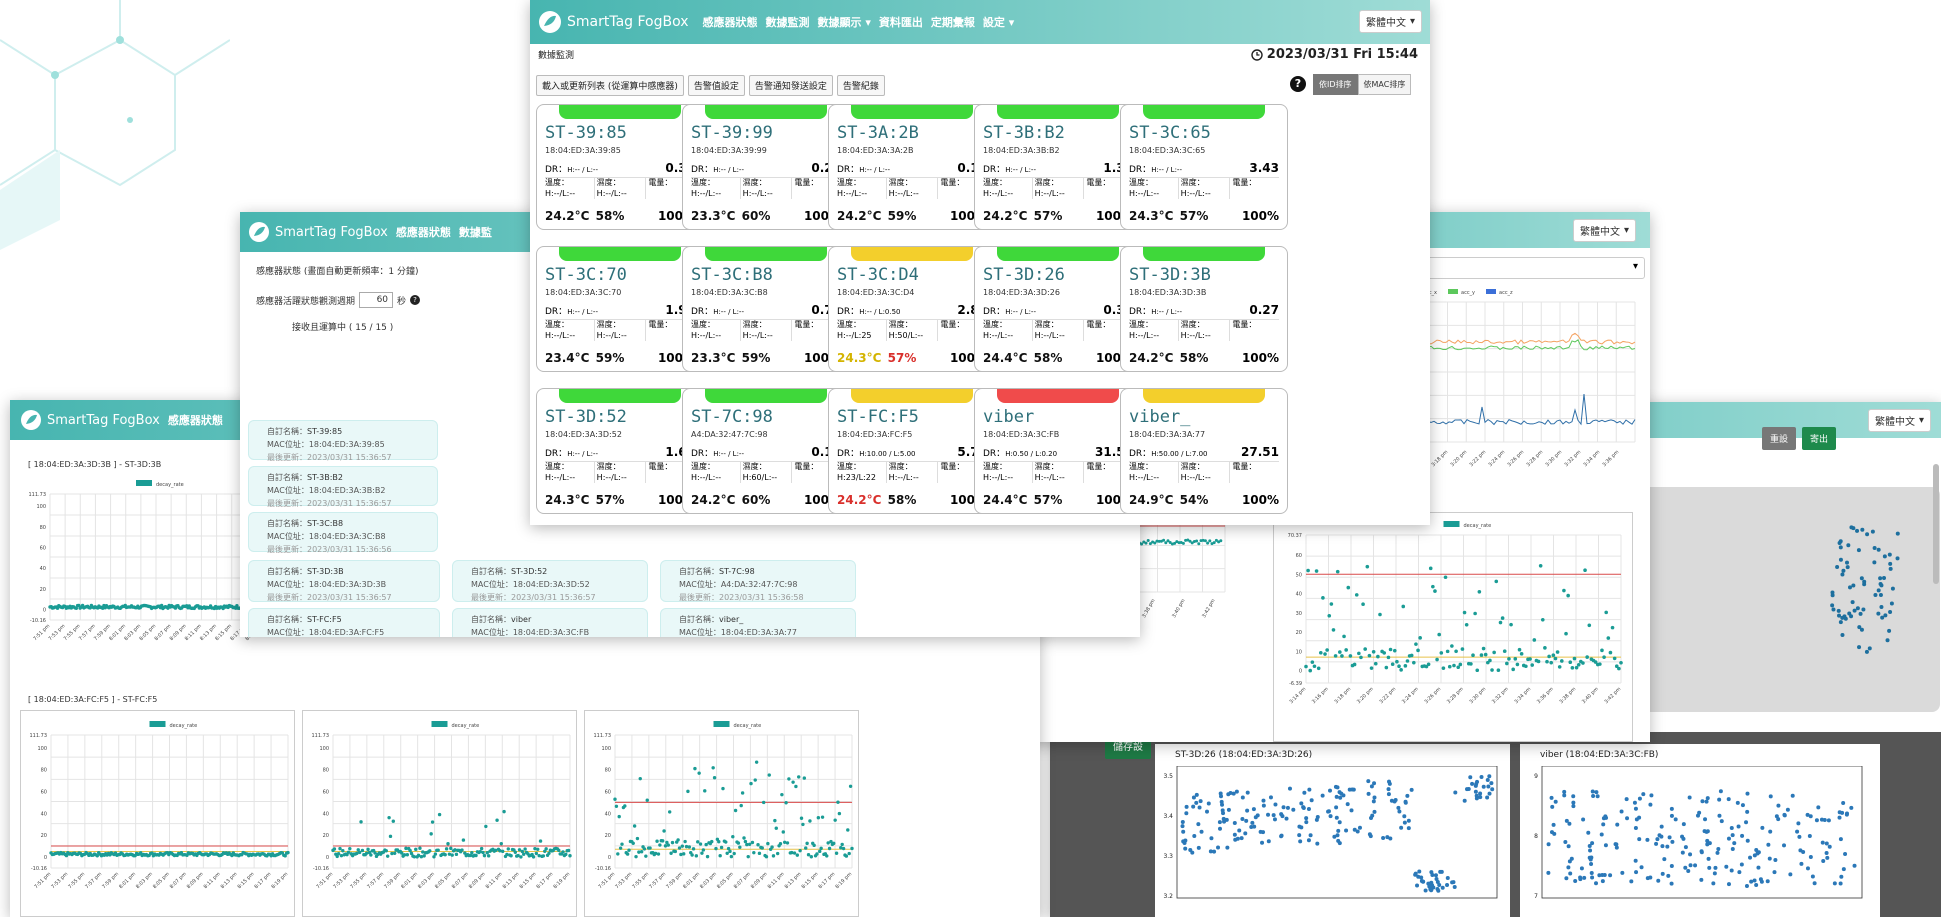 Image resolution: width=1941 pixels, height=917 pixels. I want to click on temp-label: 溫度：, so click(849, 182).